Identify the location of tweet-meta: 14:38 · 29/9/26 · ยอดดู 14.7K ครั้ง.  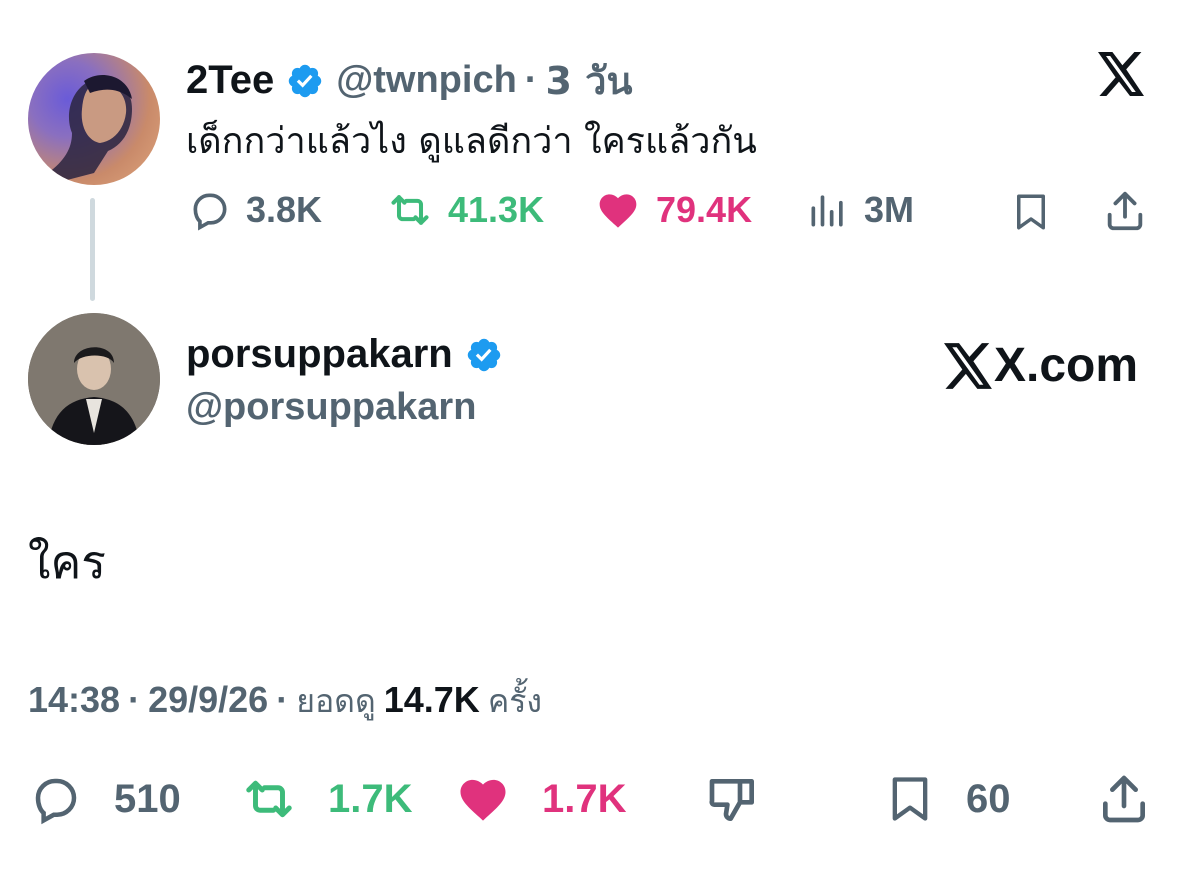
(285, 701).